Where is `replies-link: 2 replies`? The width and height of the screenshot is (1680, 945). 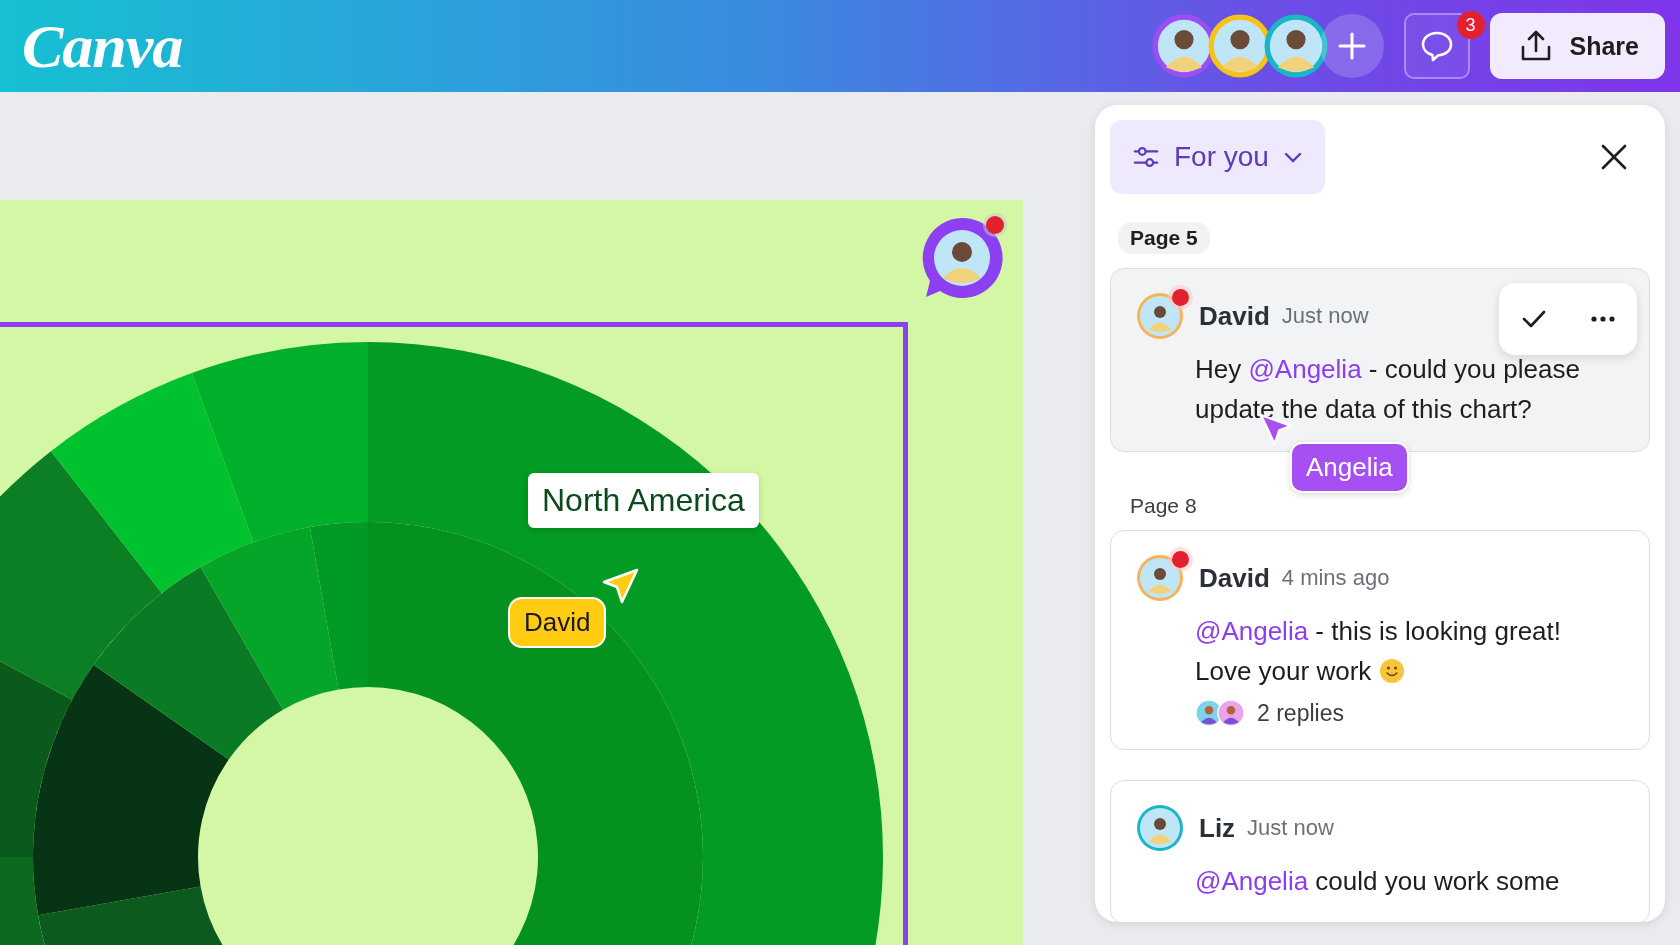 replies-link: 2 replies is located at coordinates (1300, 713).